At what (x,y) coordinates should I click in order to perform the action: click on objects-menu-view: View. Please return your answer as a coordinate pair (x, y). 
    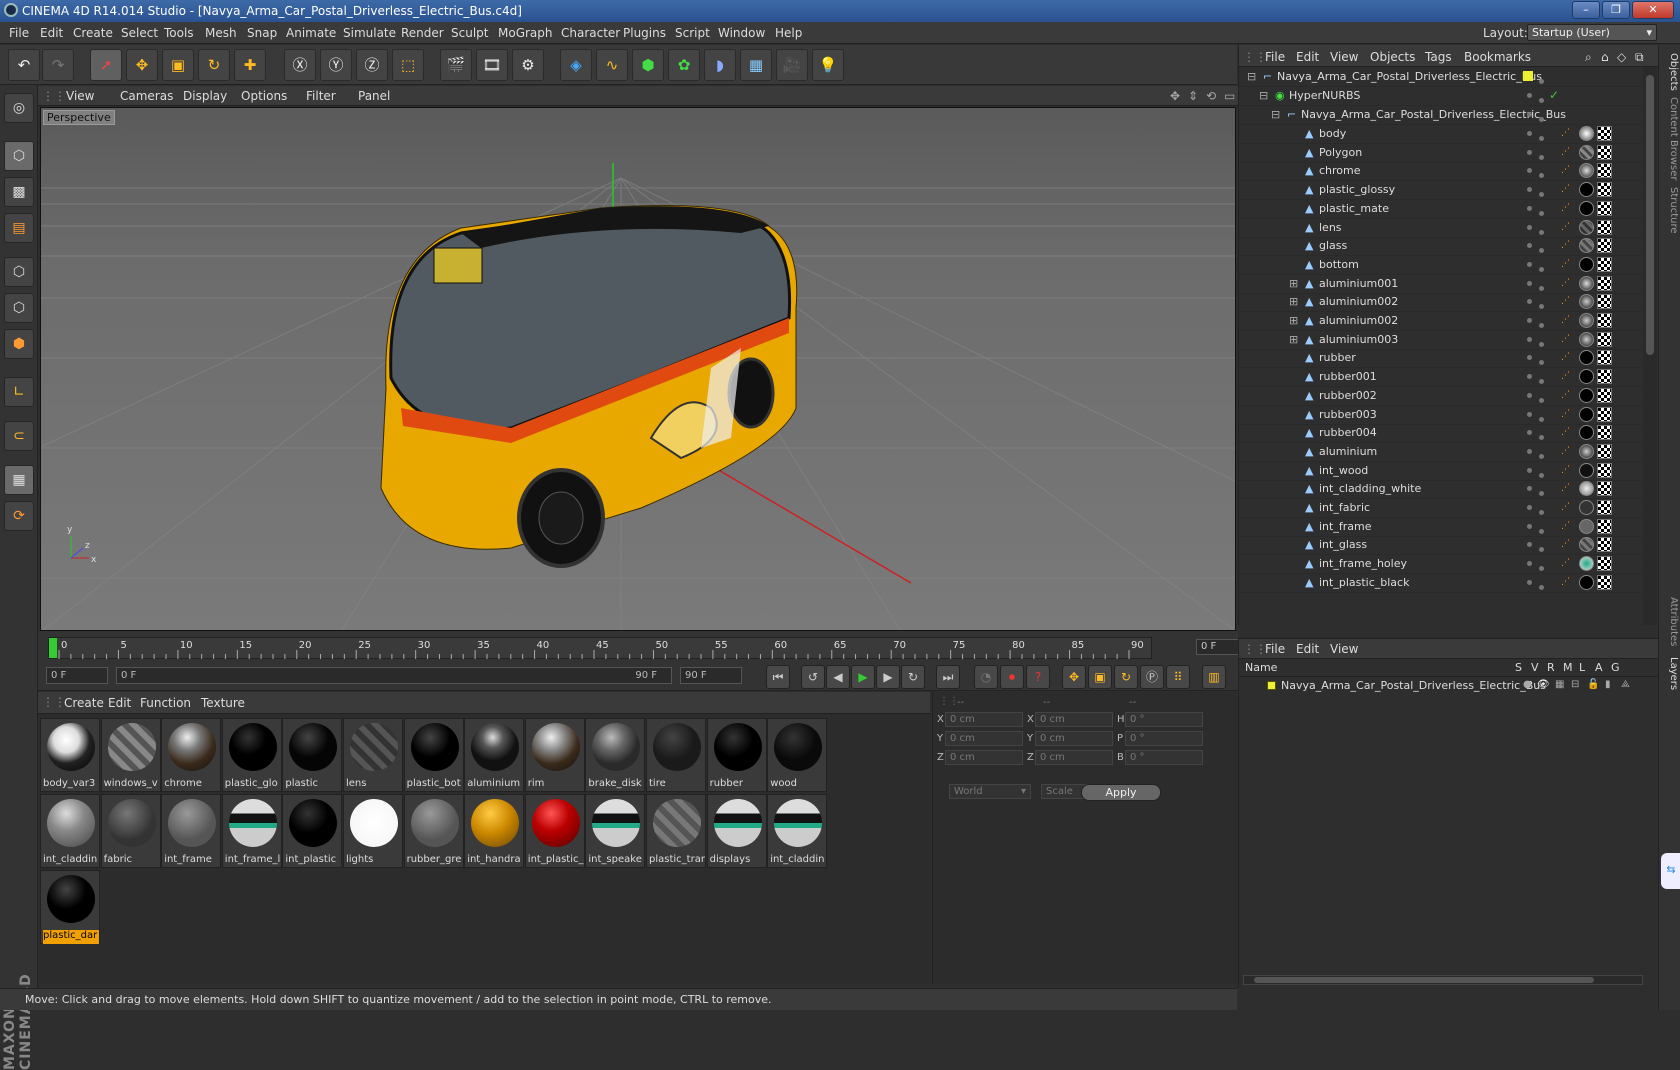
    Looking at the image, I should click on (1344, 57).